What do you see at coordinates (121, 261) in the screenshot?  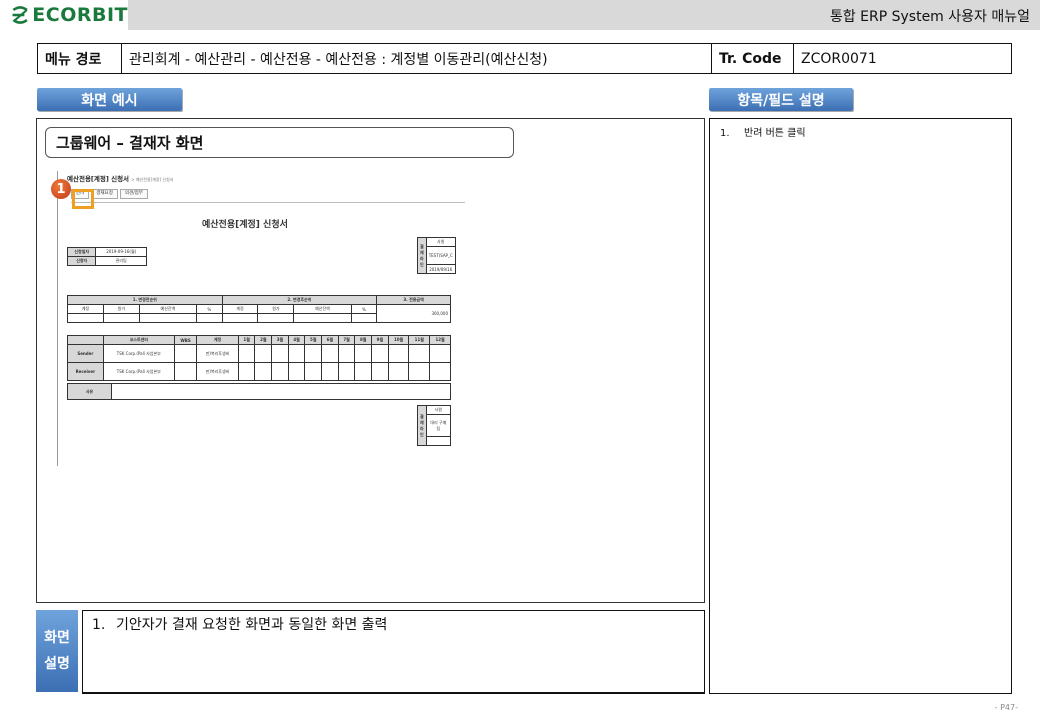 I see `applicant-value: 관리팀` at bounding box center [121, 261].